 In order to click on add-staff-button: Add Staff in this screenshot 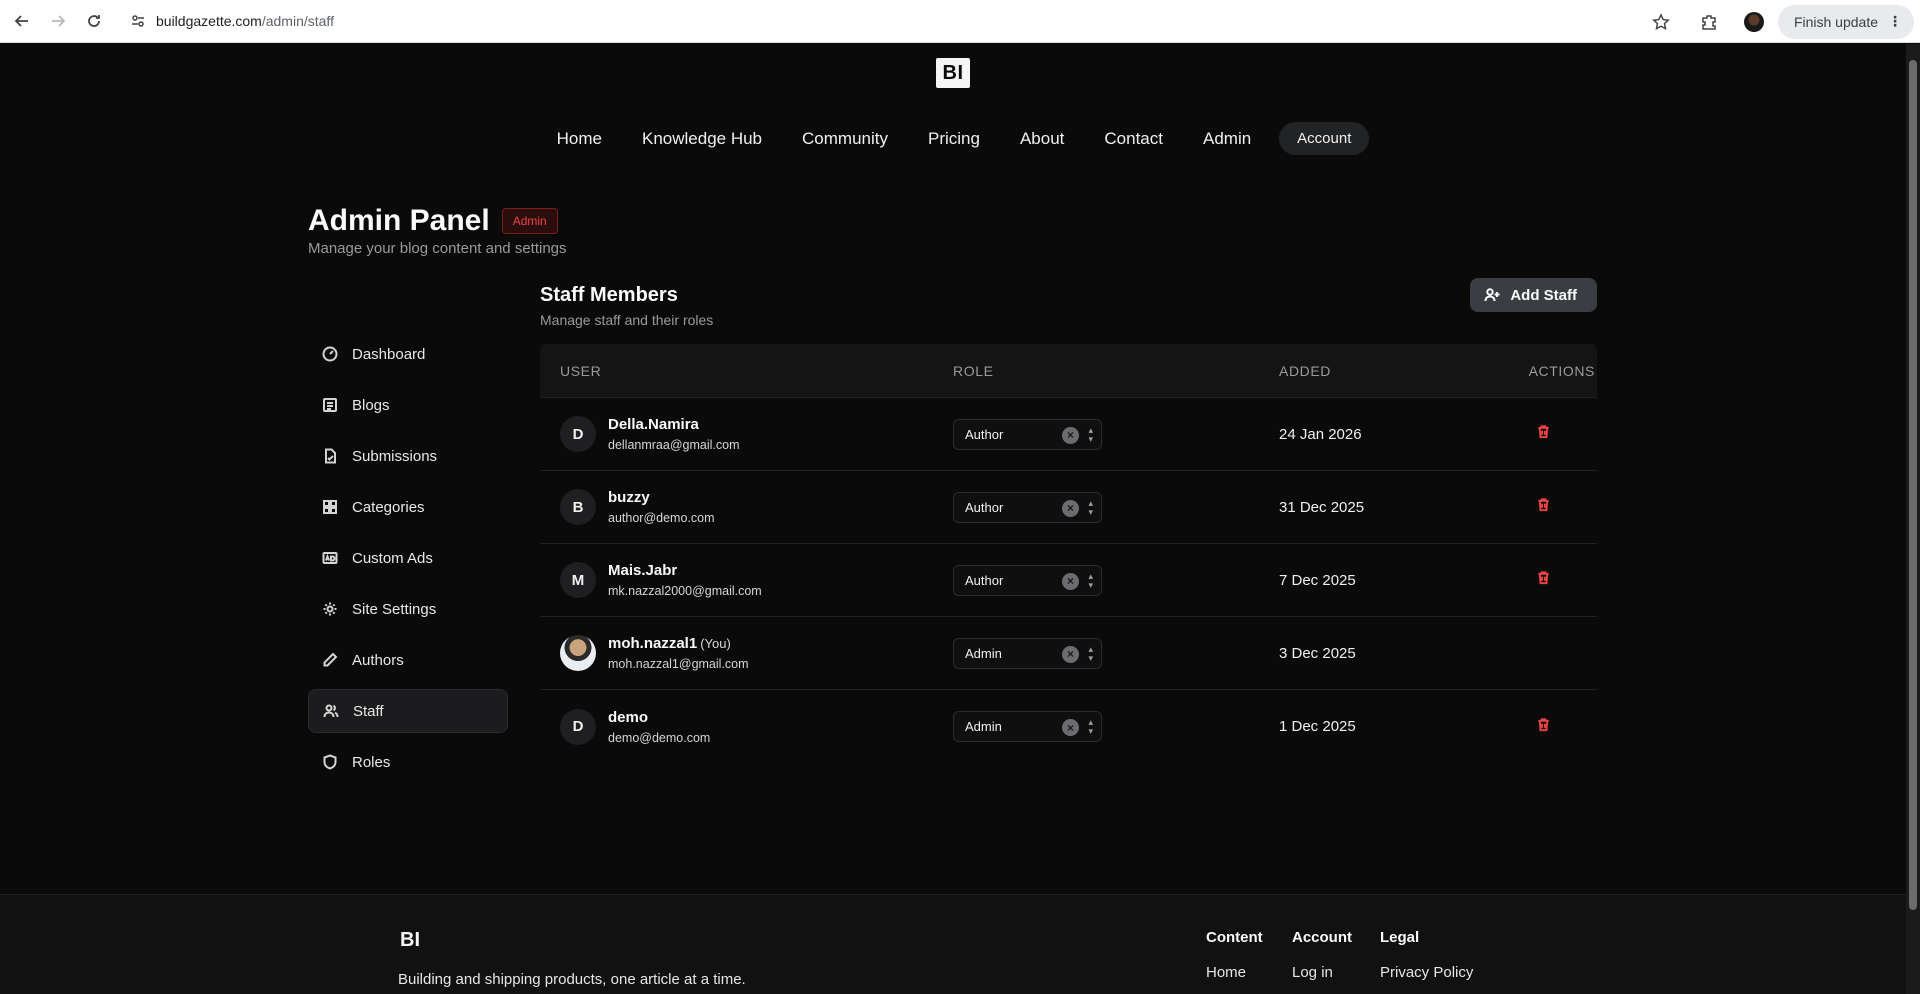, I will do `click(1533, 295)`.